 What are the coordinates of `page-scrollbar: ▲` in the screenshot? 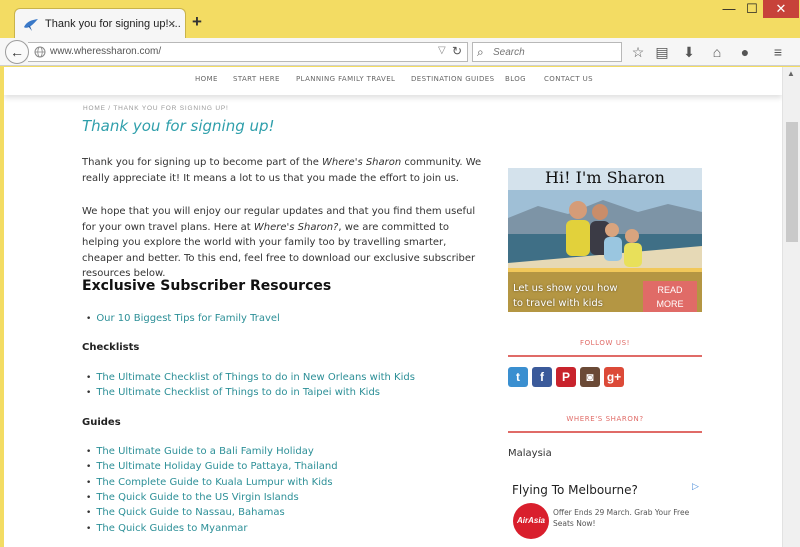 It's located at (791, 307).